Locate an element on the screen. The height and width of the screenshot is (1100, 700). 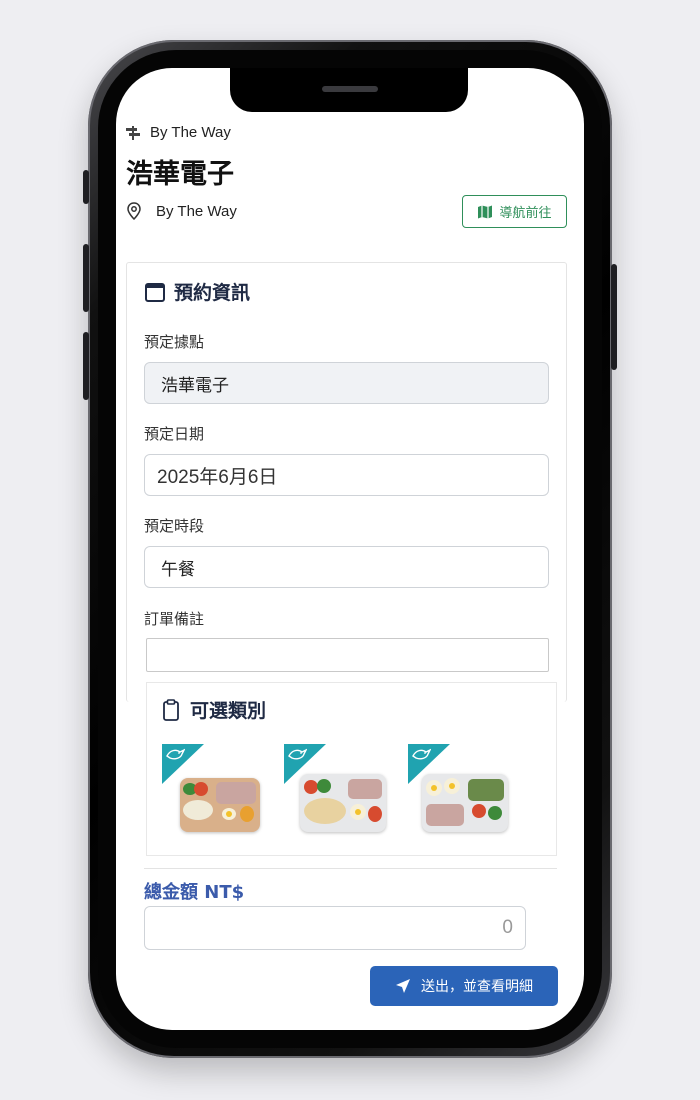
map-pin-icon is located at coordinates (134, 211).